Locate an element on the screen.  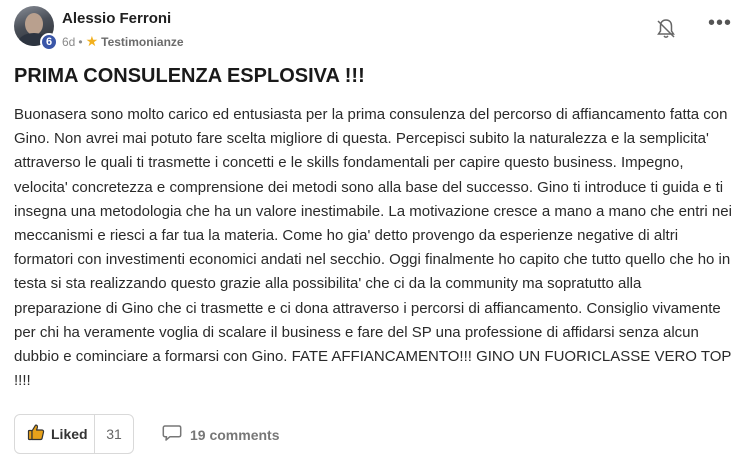
level-badge: 6 is located at coordinates (49, 42).